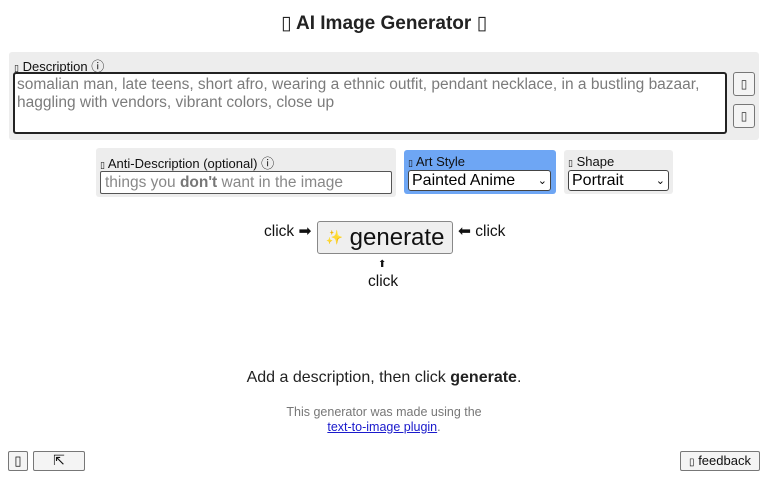  Describe the element at coordinates (483, 377) in the screenshot. I see `status-bold: generate` at that location.